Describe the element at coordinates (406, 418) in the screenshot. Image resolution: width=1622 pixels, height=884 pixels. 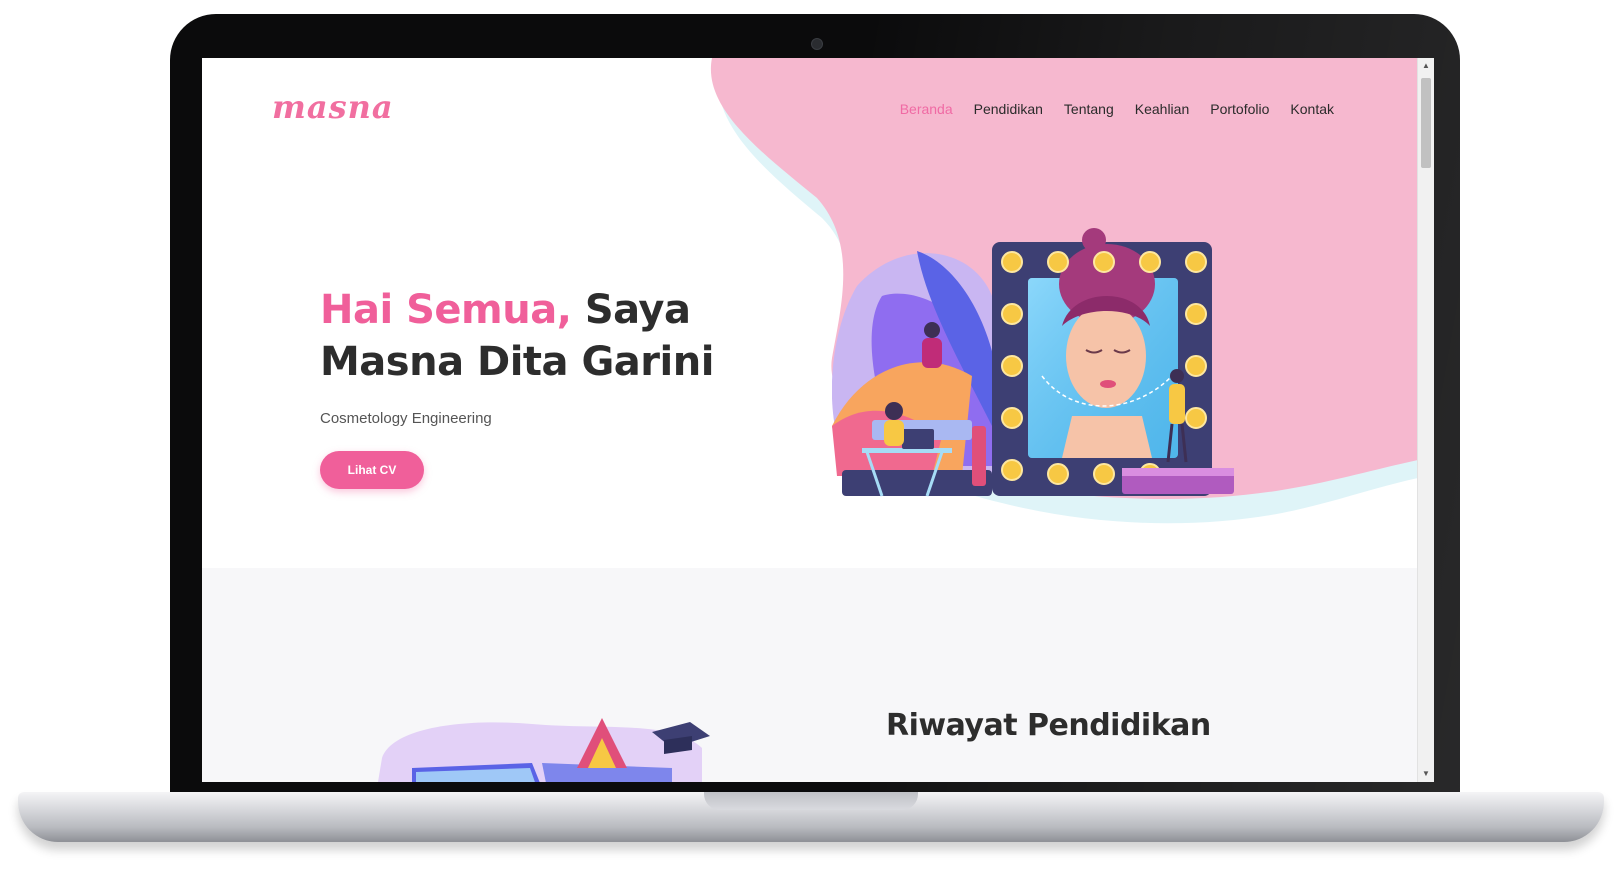
I see `hero-subtitle: Cosmetology Engineering` at that location.